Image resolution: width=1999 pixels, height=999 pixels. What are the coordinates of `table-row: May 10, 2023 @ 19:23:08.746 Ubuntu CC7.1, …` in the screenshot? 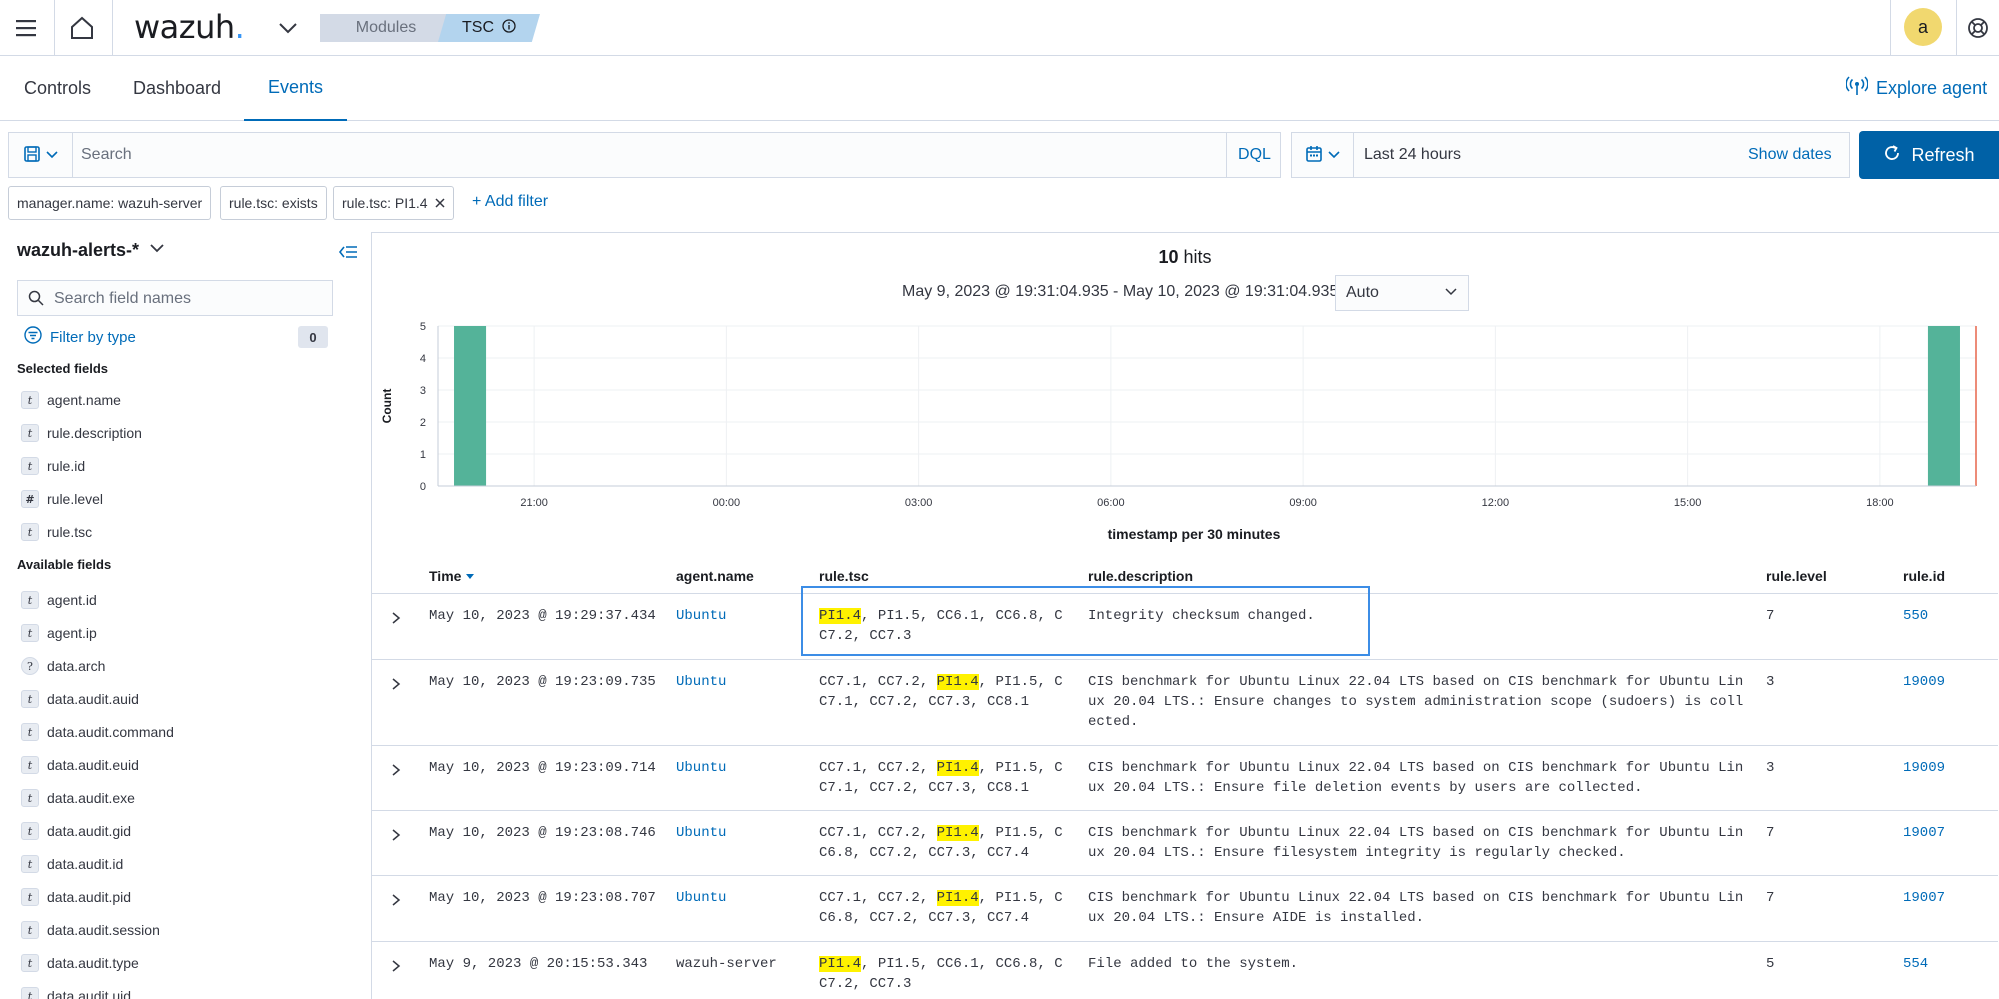 It's located at (1185, 843).